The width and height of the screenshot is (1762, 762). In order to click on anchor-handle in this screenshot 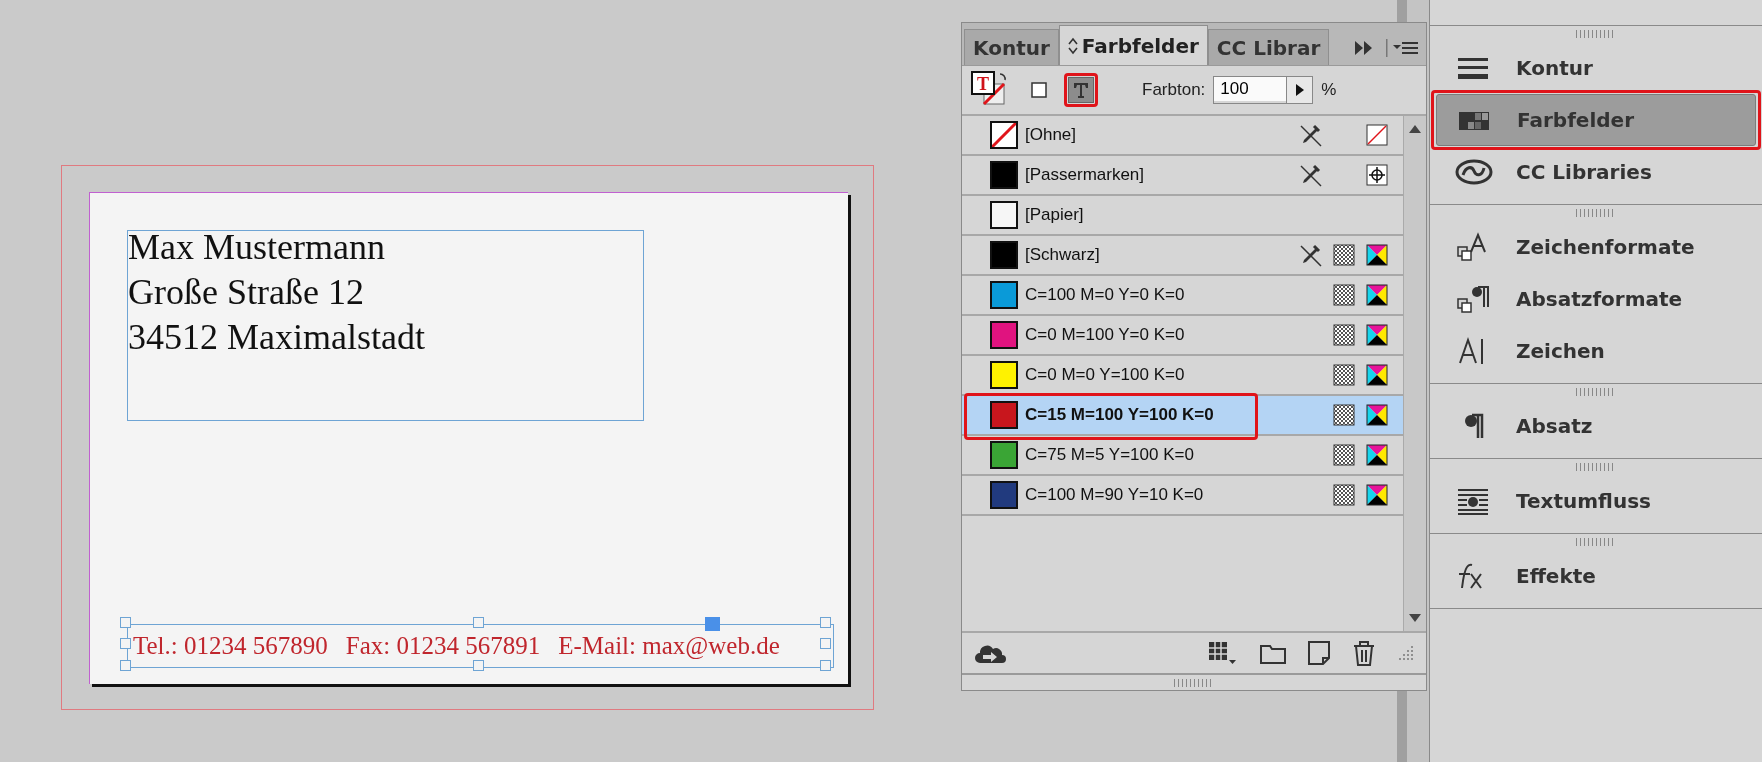, I will do `click(712, 624)`.